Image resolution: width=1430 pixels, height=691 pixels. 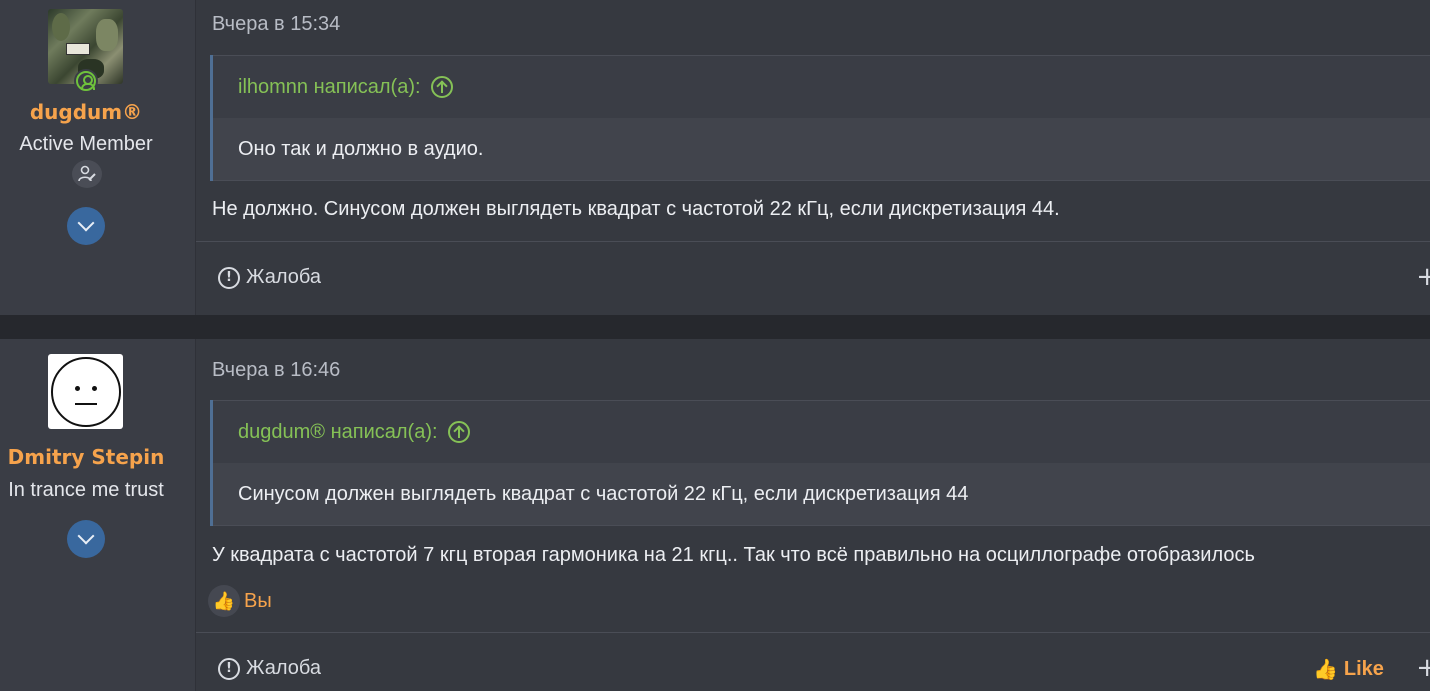 I want to click on user-edit-icon, so click(x=87, y=174).